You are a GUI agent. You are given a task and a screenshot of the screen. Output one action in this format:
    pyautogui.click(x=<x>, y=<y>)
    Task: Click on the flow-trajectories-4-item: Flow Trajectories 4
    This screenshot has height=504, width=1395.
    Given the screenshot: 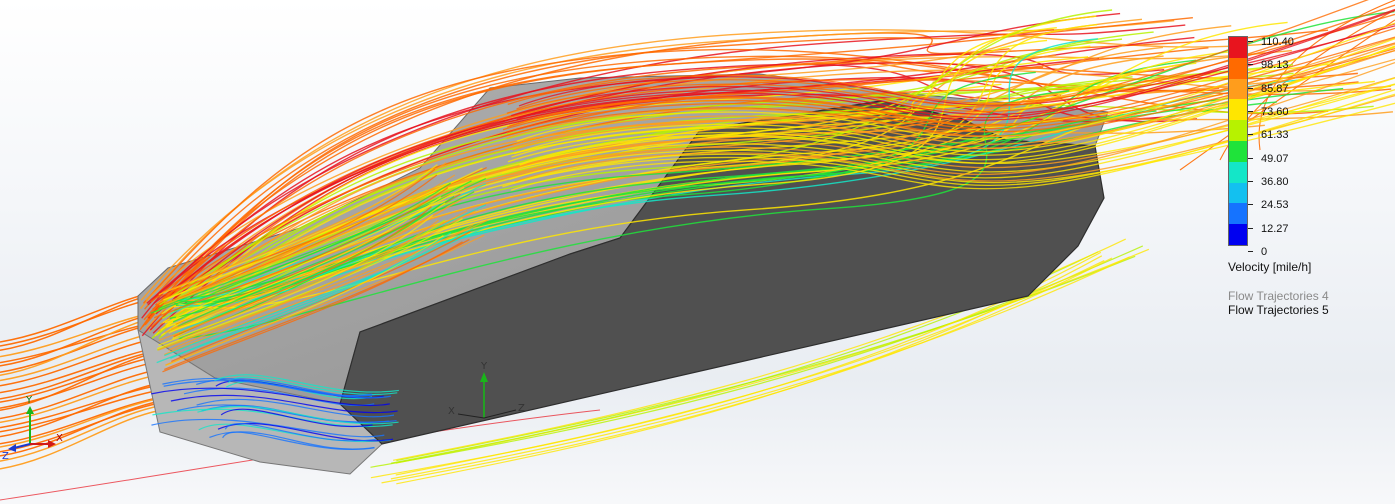 What is the action you would take?
    pyautogui.click(x=1278, y=296)
    